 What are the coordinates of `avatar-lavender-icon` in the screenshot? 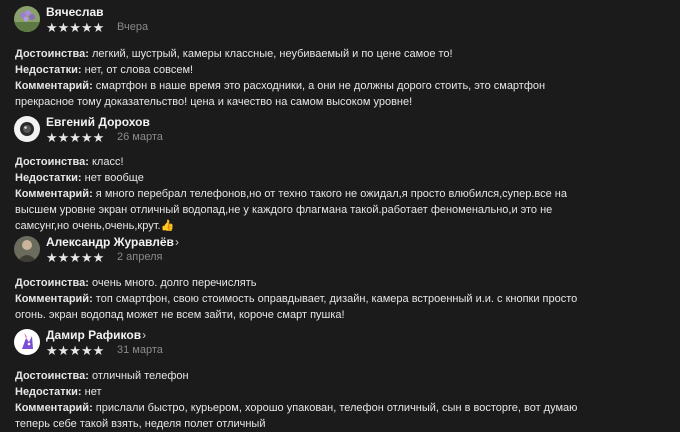 It's located at (27, 19).